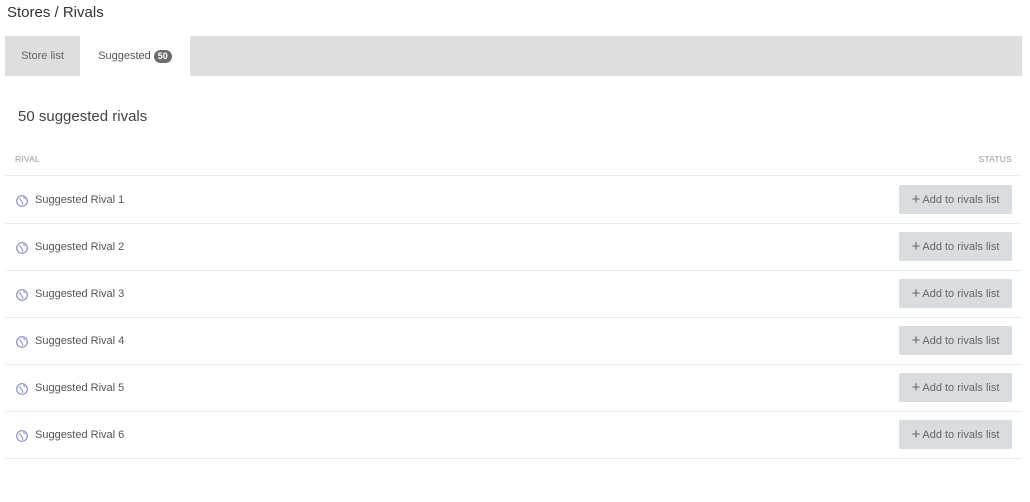 This screenshot has width=1030, height=502. I want to click on tab-store-list-label: Store list, so click(42, 56).